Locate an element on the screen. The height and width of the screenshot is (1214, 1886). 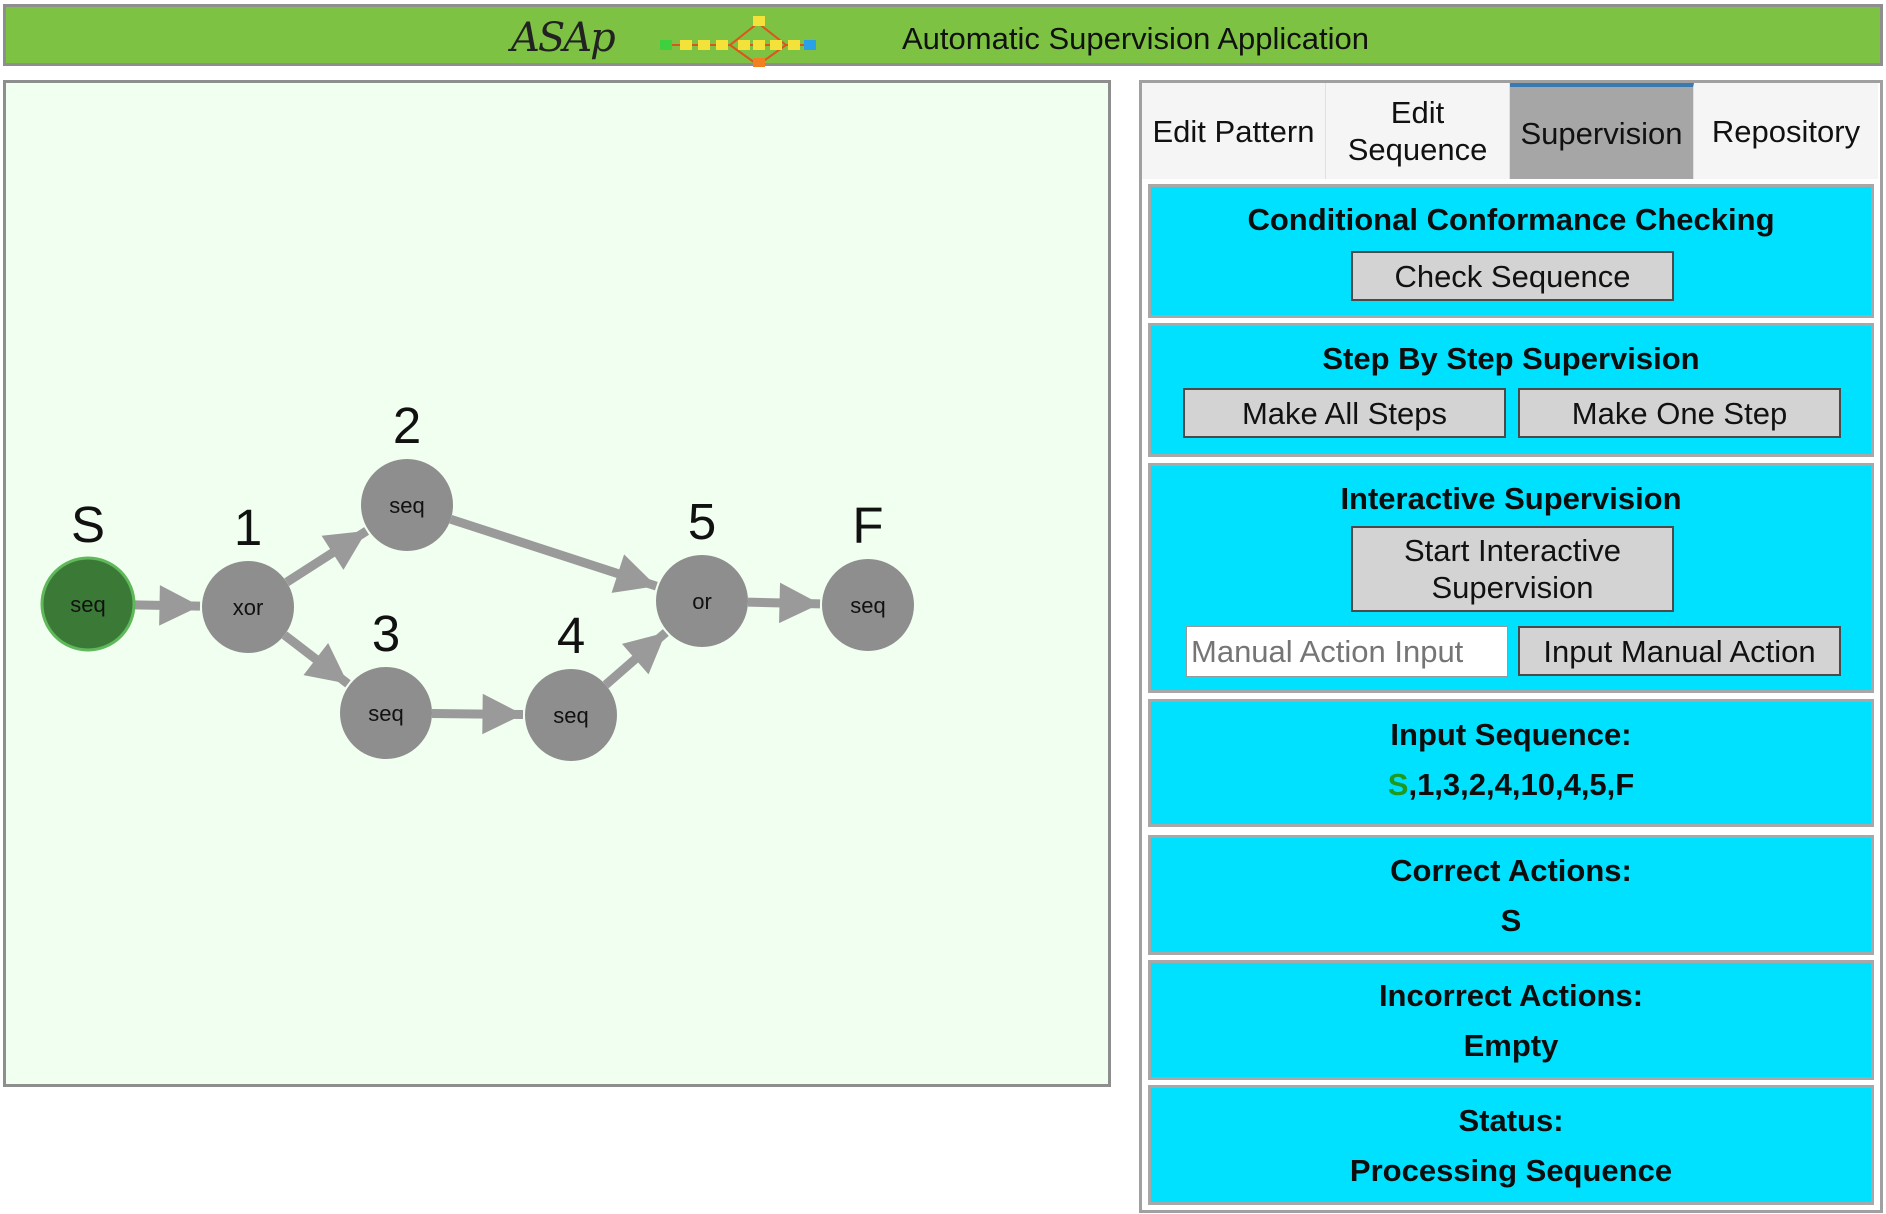
app-header: ASAp Automatic Supervision Application is located at coordinates (943, 35).